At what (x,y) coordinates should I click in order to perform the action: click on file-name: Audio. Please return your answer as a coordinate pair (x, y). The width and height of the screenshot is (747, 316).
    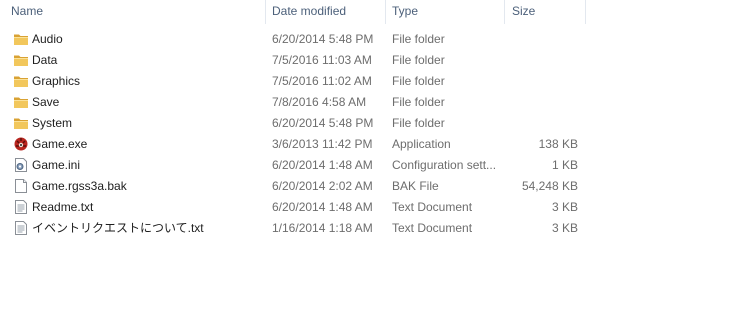
    Looking at the image, I should click on (47, 39).